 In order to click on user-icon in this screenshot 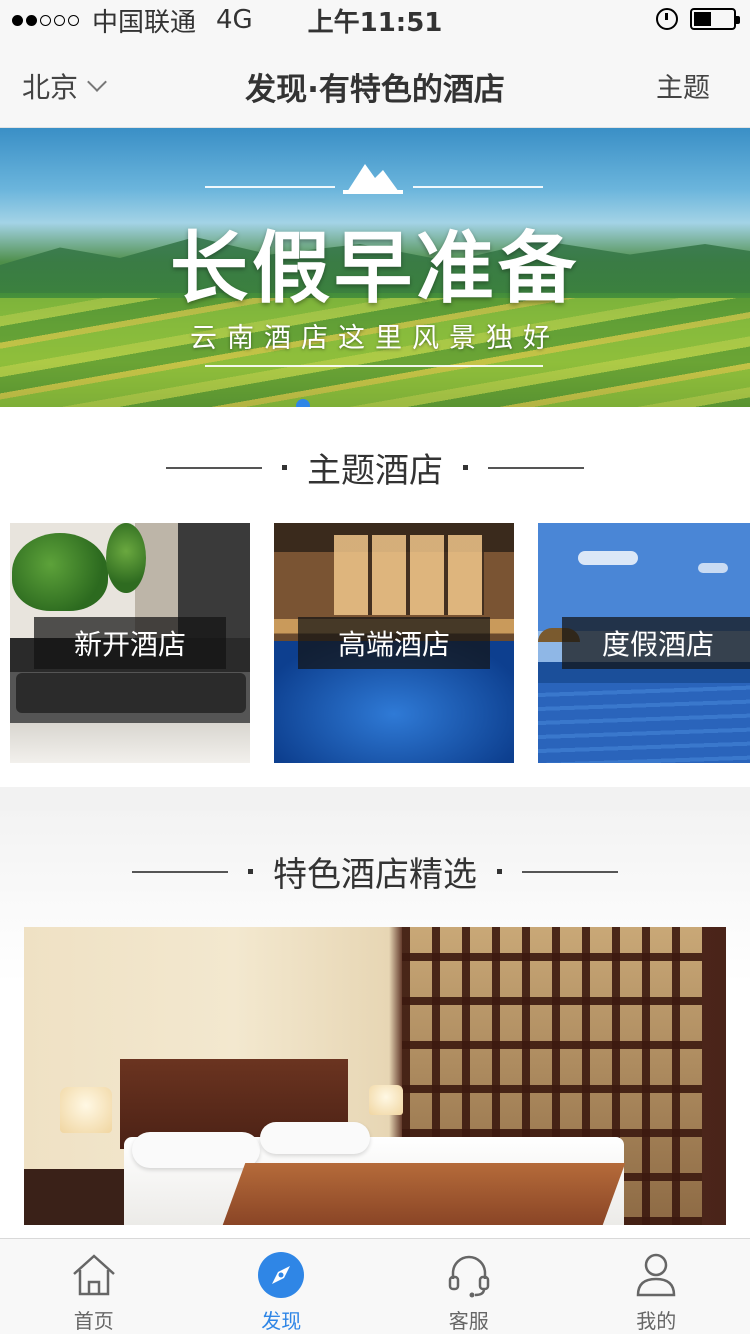, I will do `click(656, 1275)`.